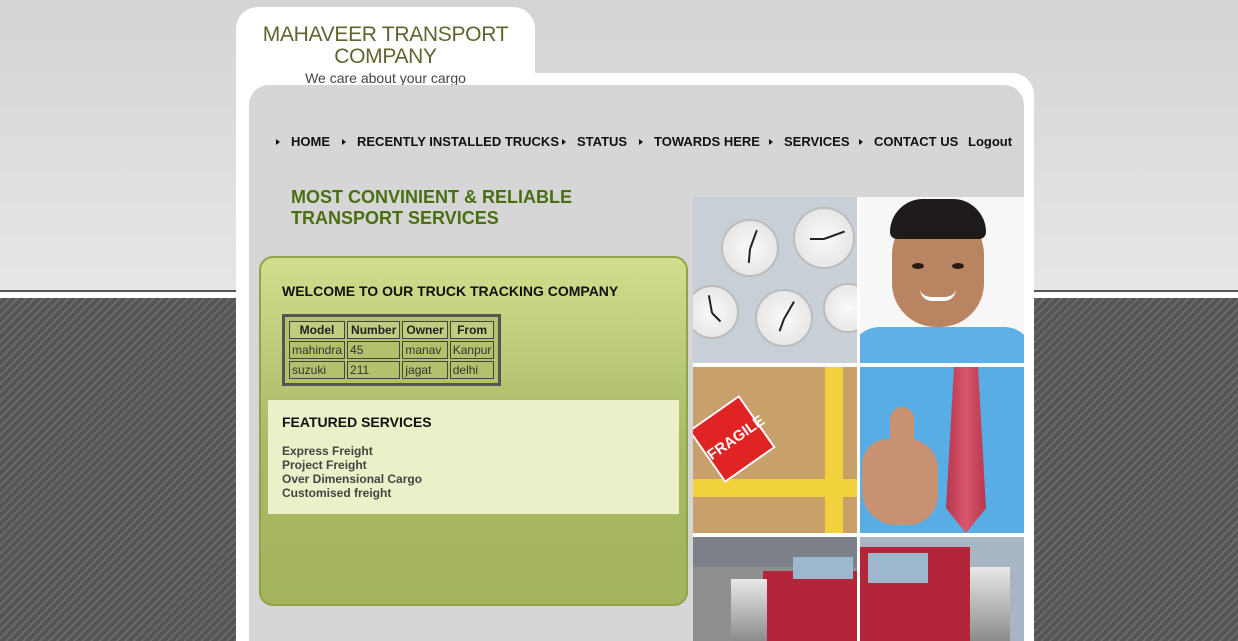  Describe the element at coordinates (458, 141) in the screenshot. I see `nav-item-label: RECENTLY INSTALLED TRUCKS` at that location.